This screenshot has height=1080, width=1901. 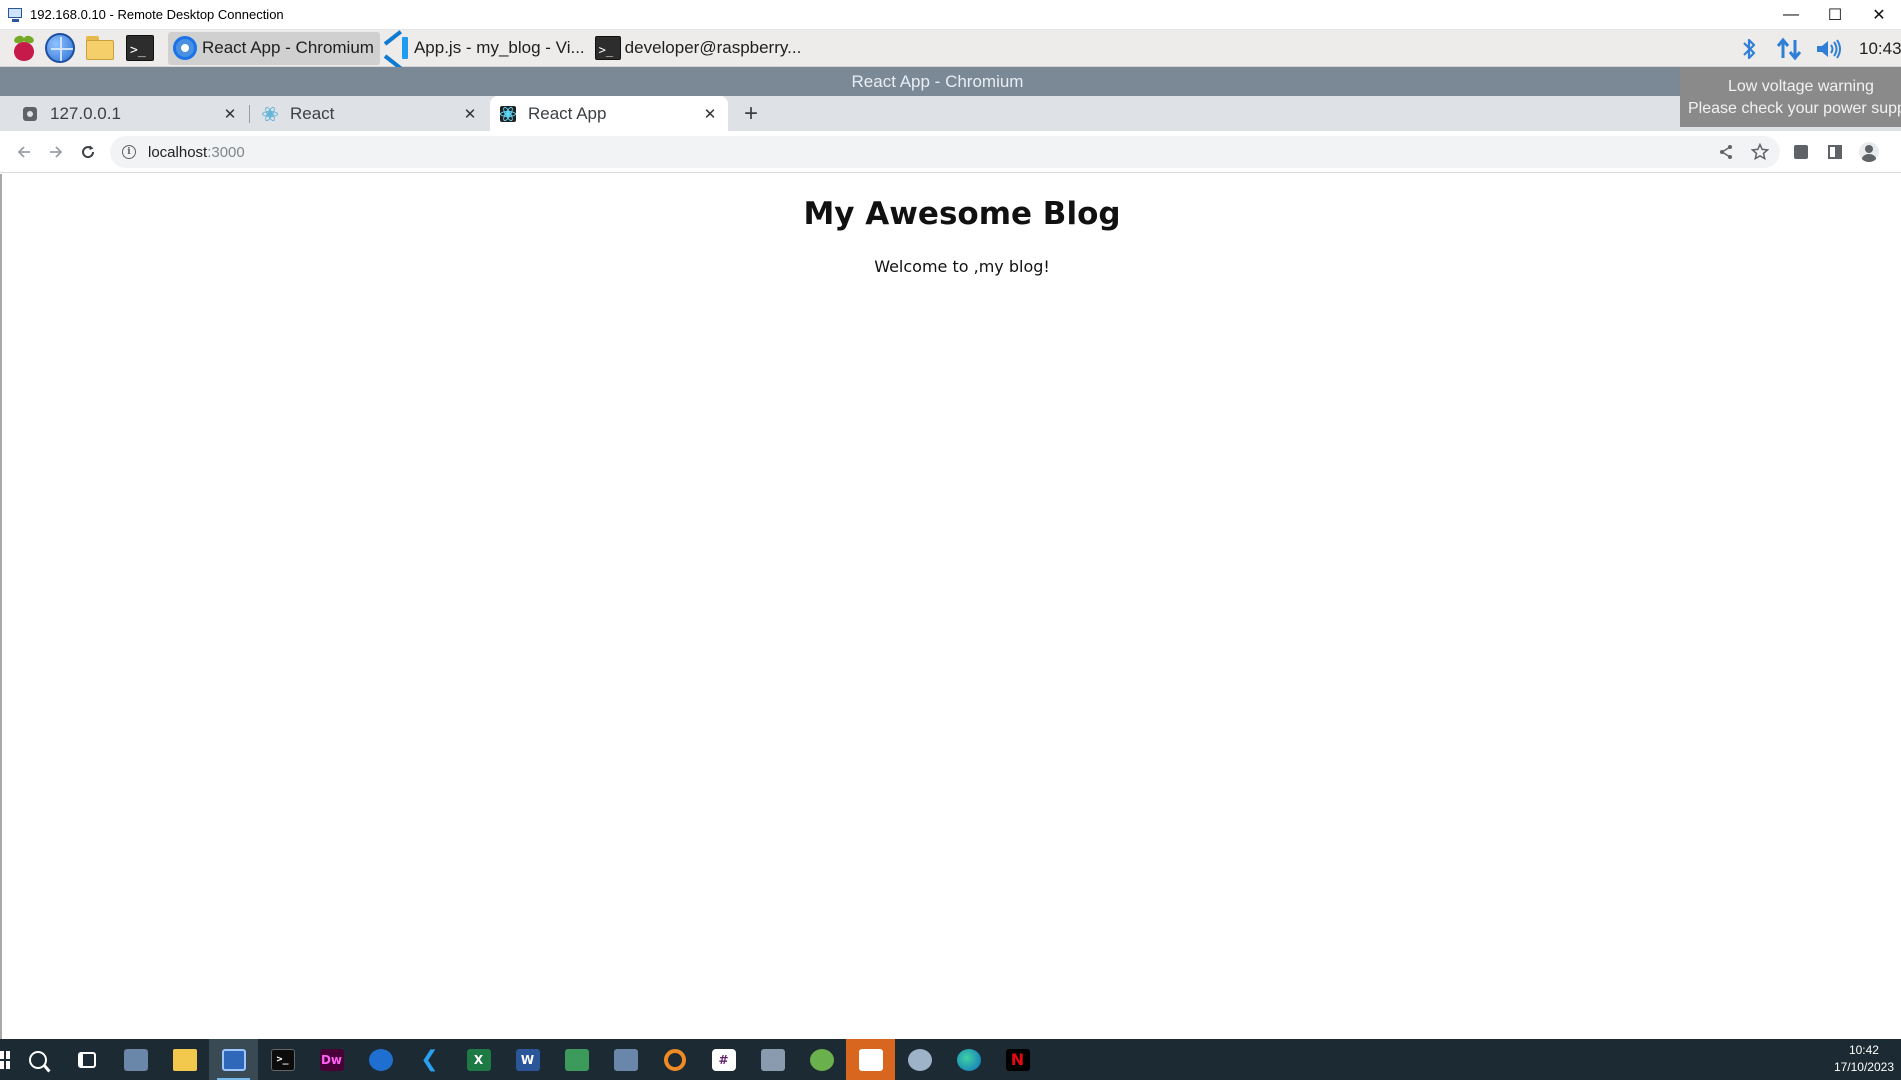 I want to click on task-chromium: React App - Chromium, so click(x=274, y=48).